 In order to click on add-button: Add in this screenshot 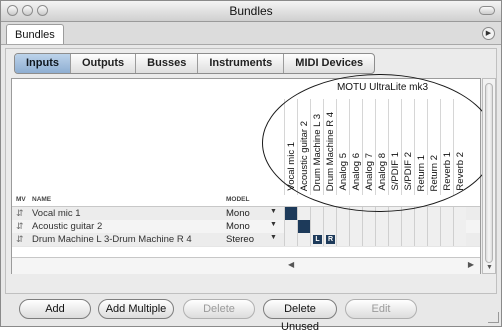, I will do `click(55, 309)`.